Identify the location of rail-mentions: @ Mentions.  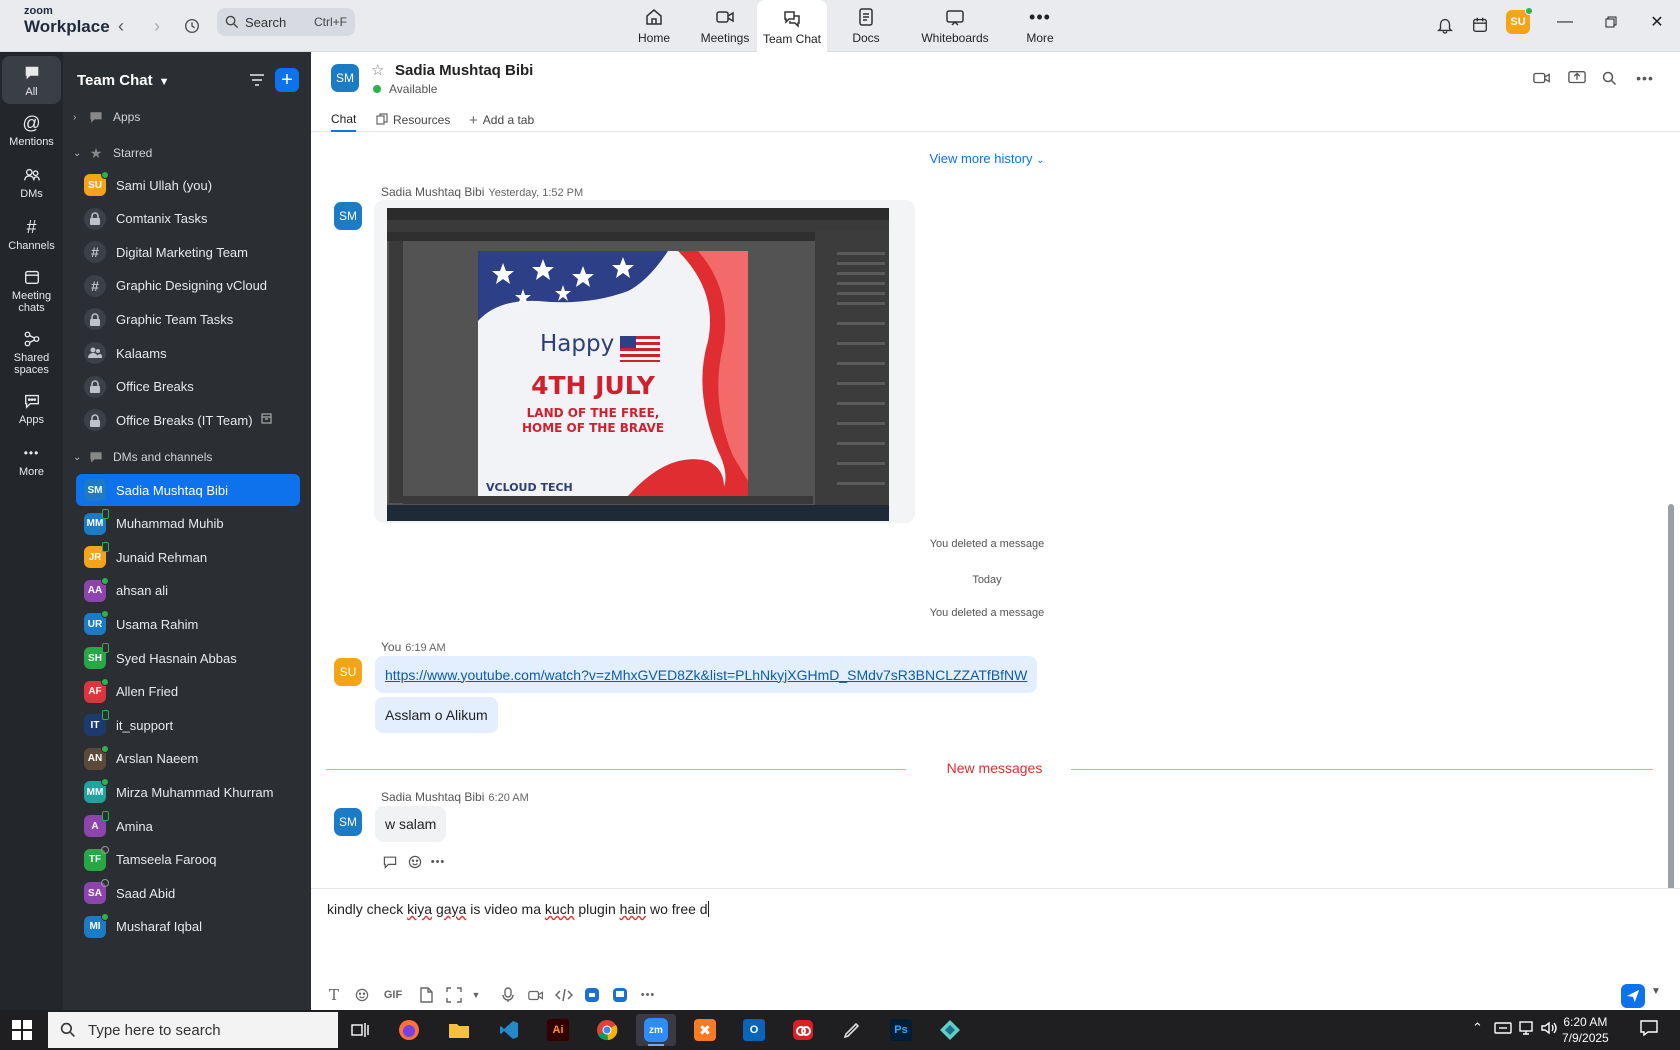
(31, 130).